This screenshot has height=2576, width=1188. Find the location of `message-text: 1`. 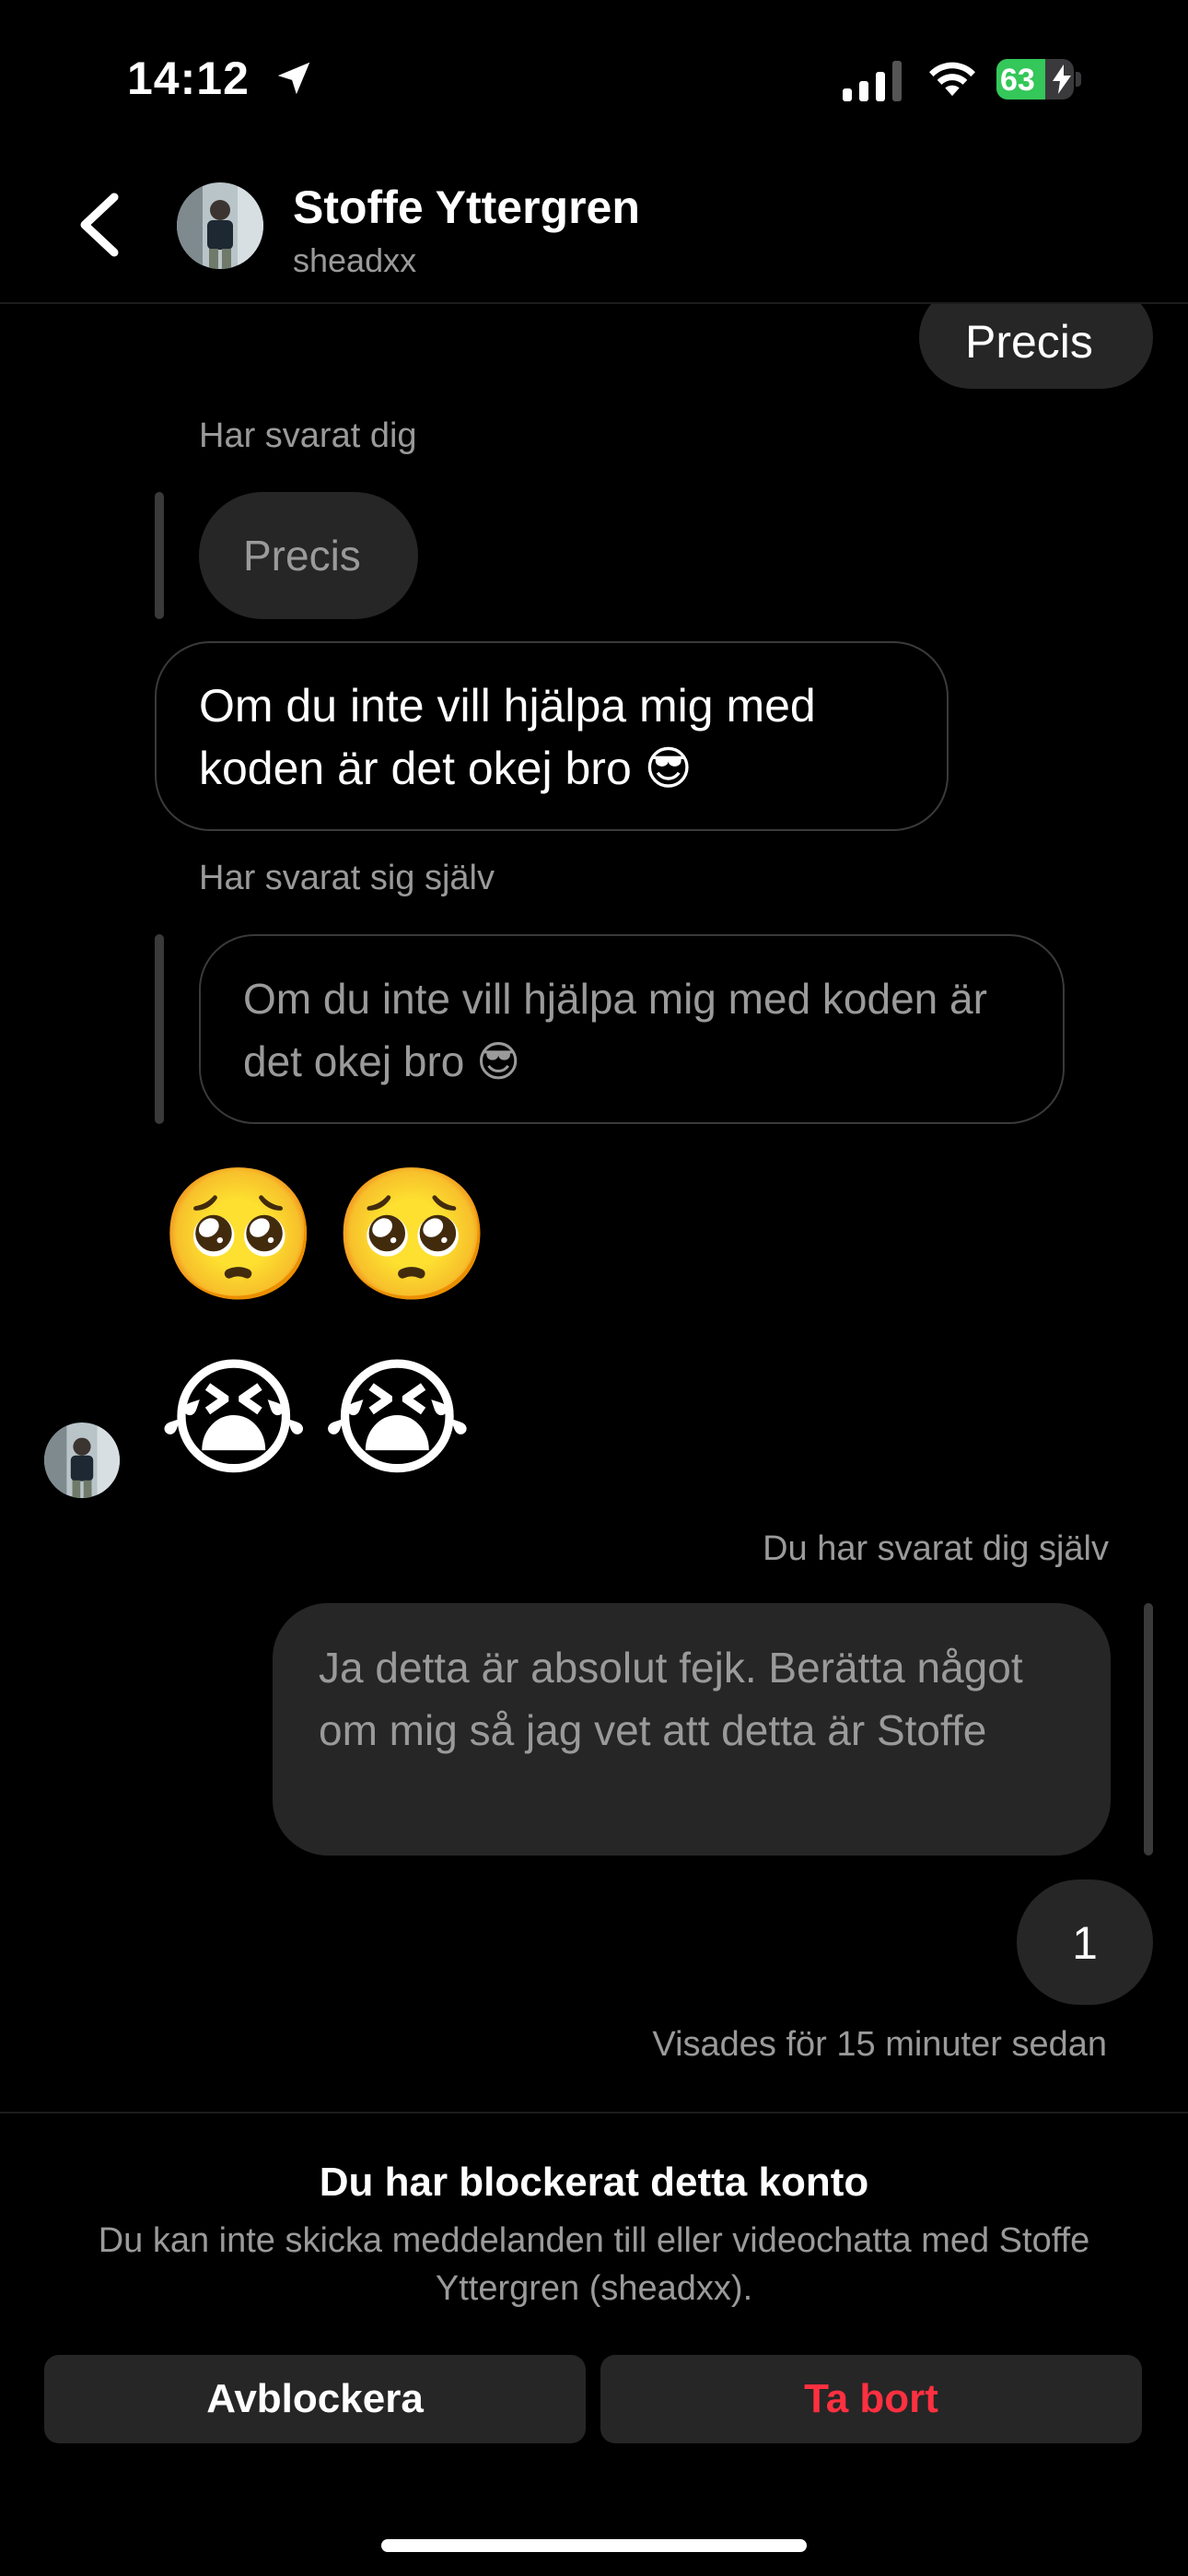

message-text: 1 is located at coordinates (1085, 1943).